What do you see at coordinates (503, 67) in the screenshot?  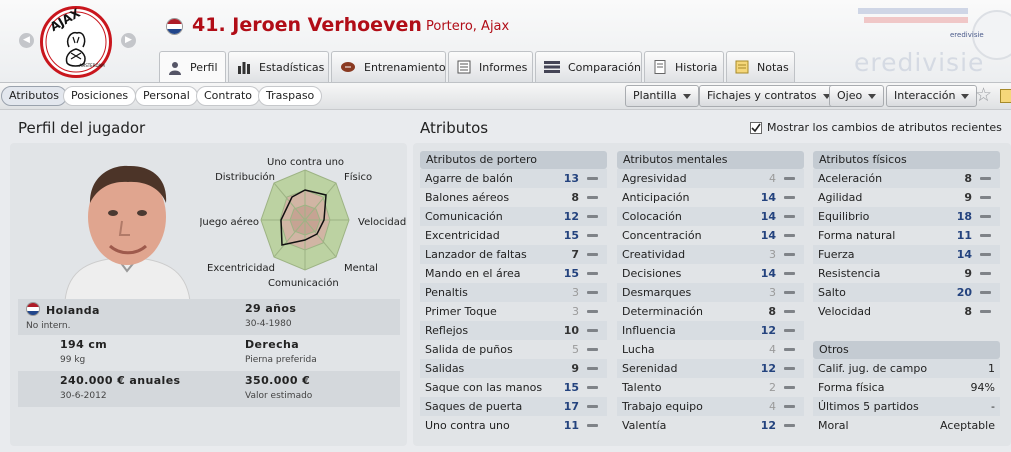 I see `tab-label: Informes` at bounding box center [503, 67].